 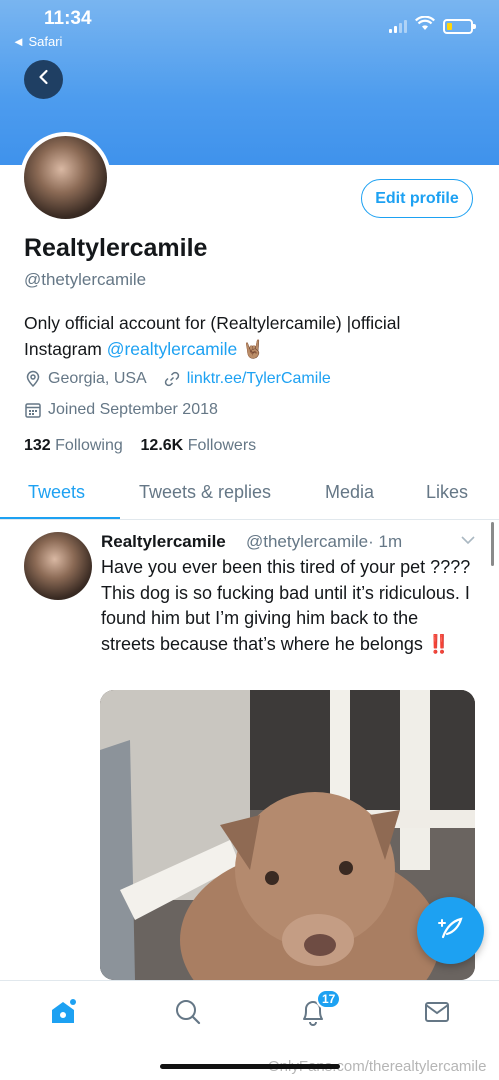 What do you see at coordinates (459, 26) in the screenshot?
I see `battery-icon` at bounding box center [459, 26].